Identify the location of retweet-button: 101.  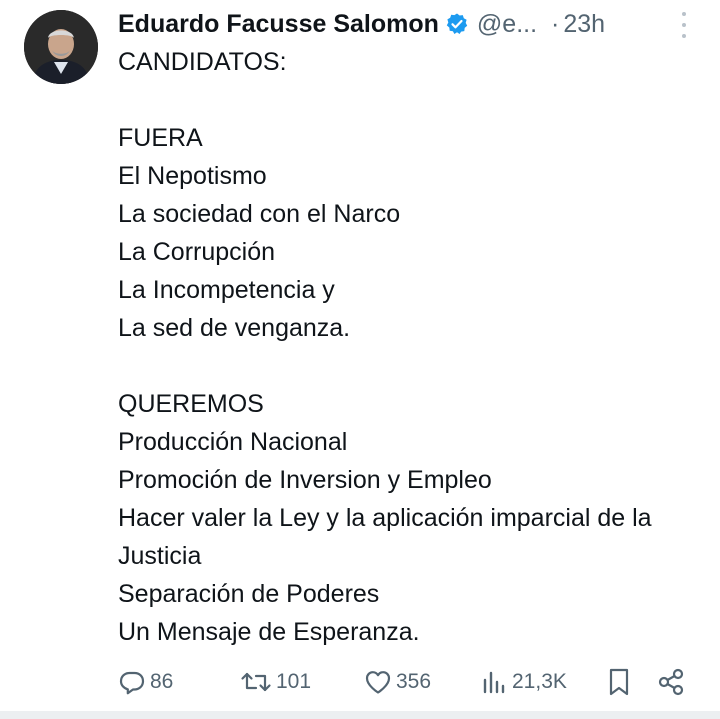
(275, 682).